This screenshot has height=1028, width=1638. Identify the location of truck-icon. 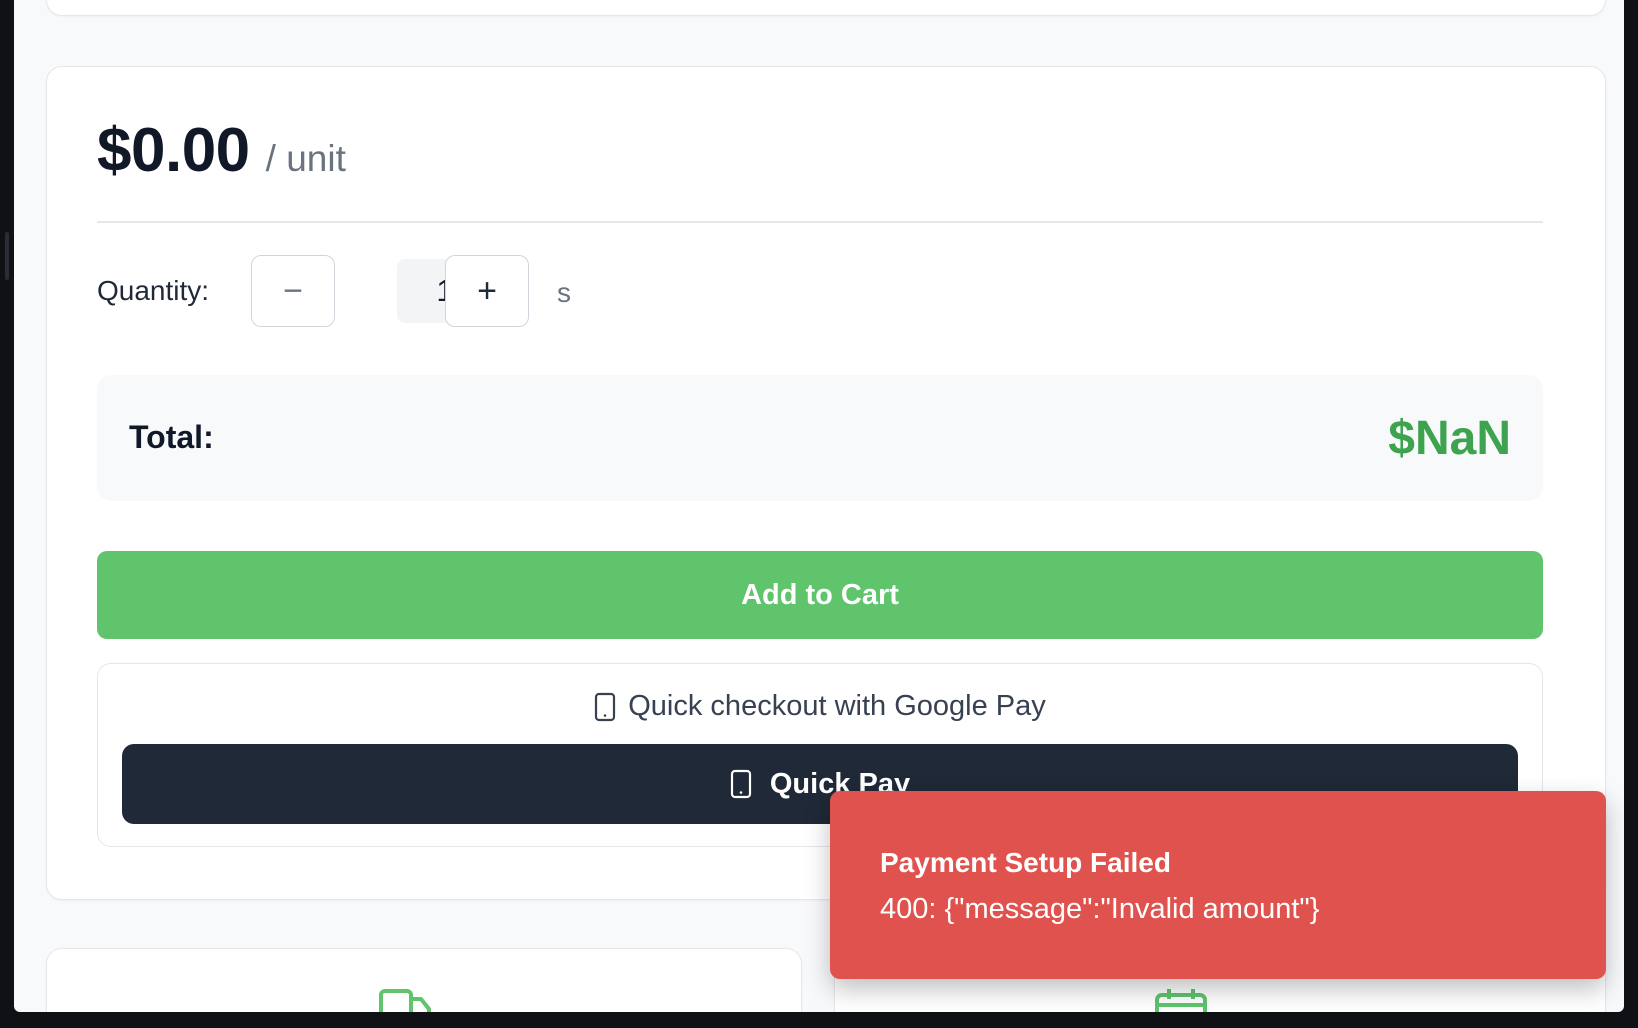
(405, 1000).